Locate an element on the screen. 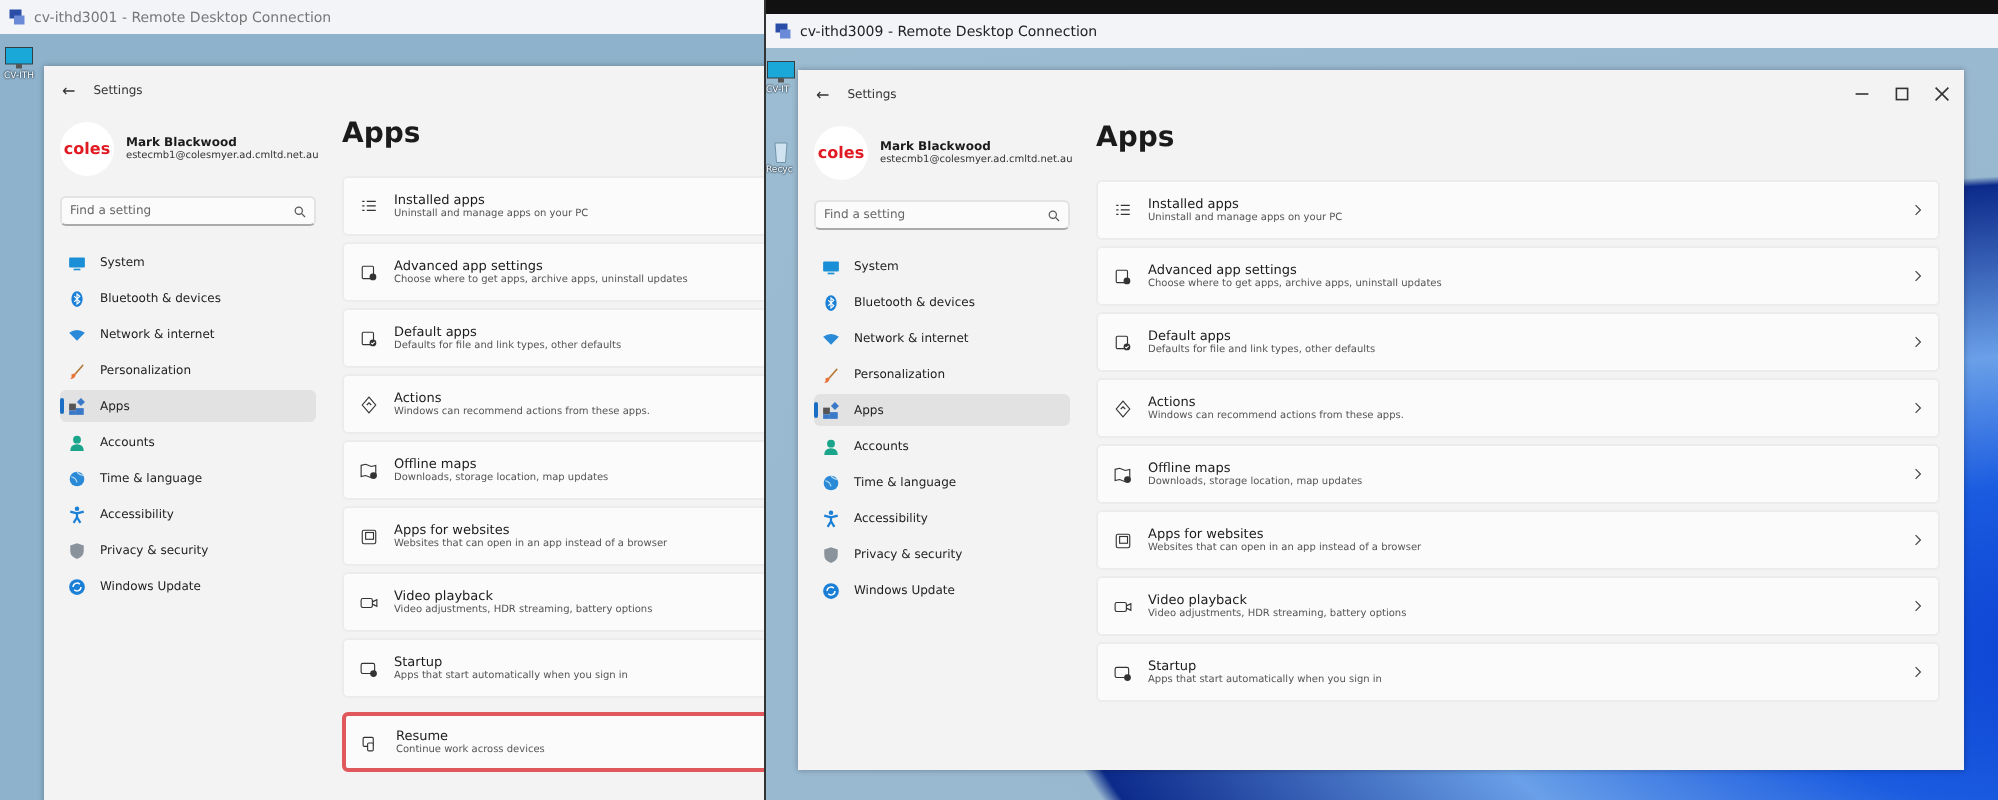 The width and height of the screenshot is (1998, 800). close-icon is located at coordinates (1942, 94).